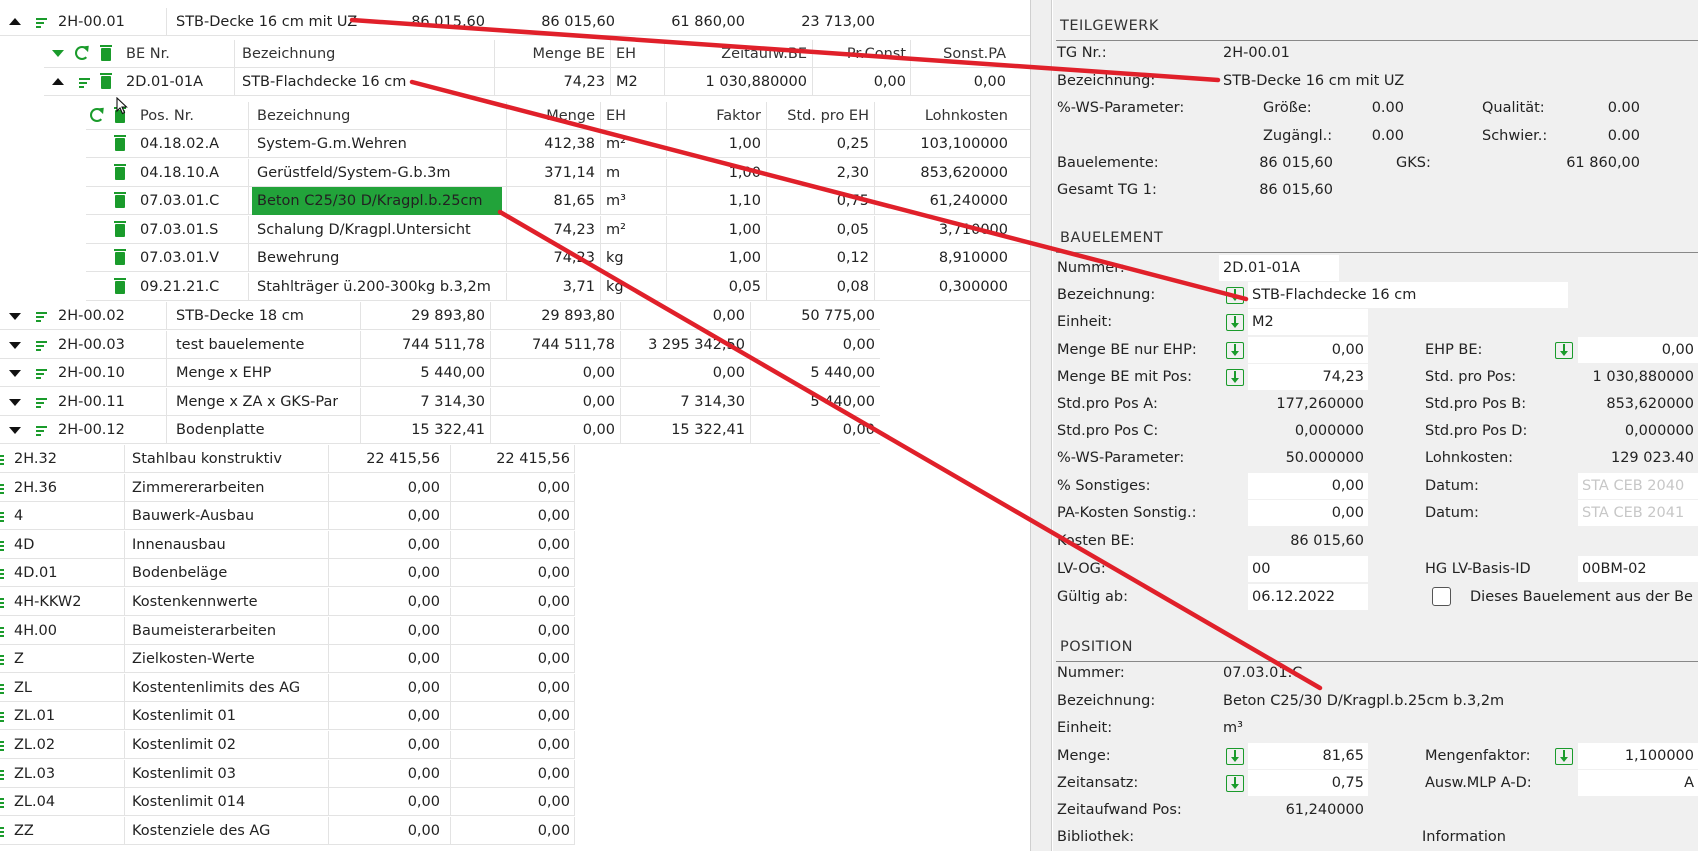  Describe the element at coordinates (1127, 350) in the screenshot. I see `menge-ehp-label: Menge BE nur EHP:` at that location.